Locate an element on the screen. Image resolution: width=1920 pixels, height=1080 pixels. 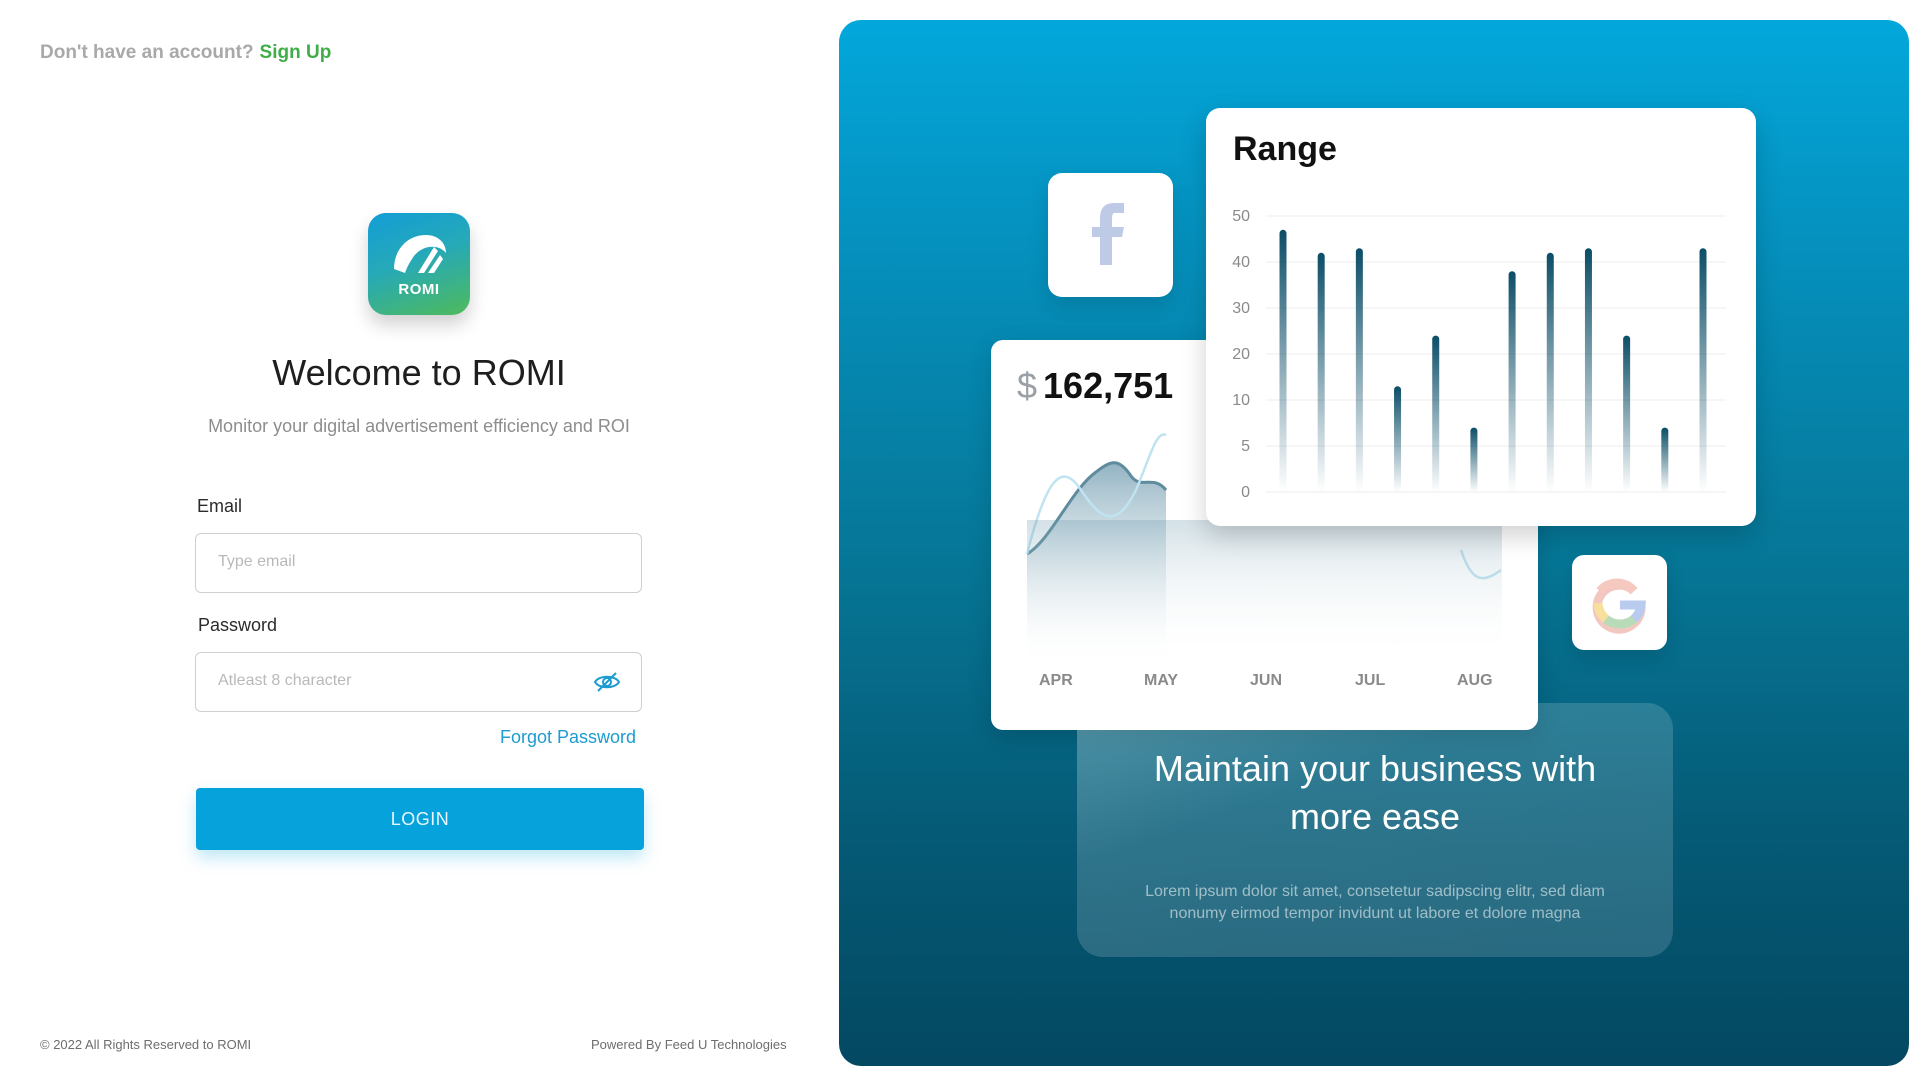
signup-link: Sign Up is located at coordinates (296, 52).